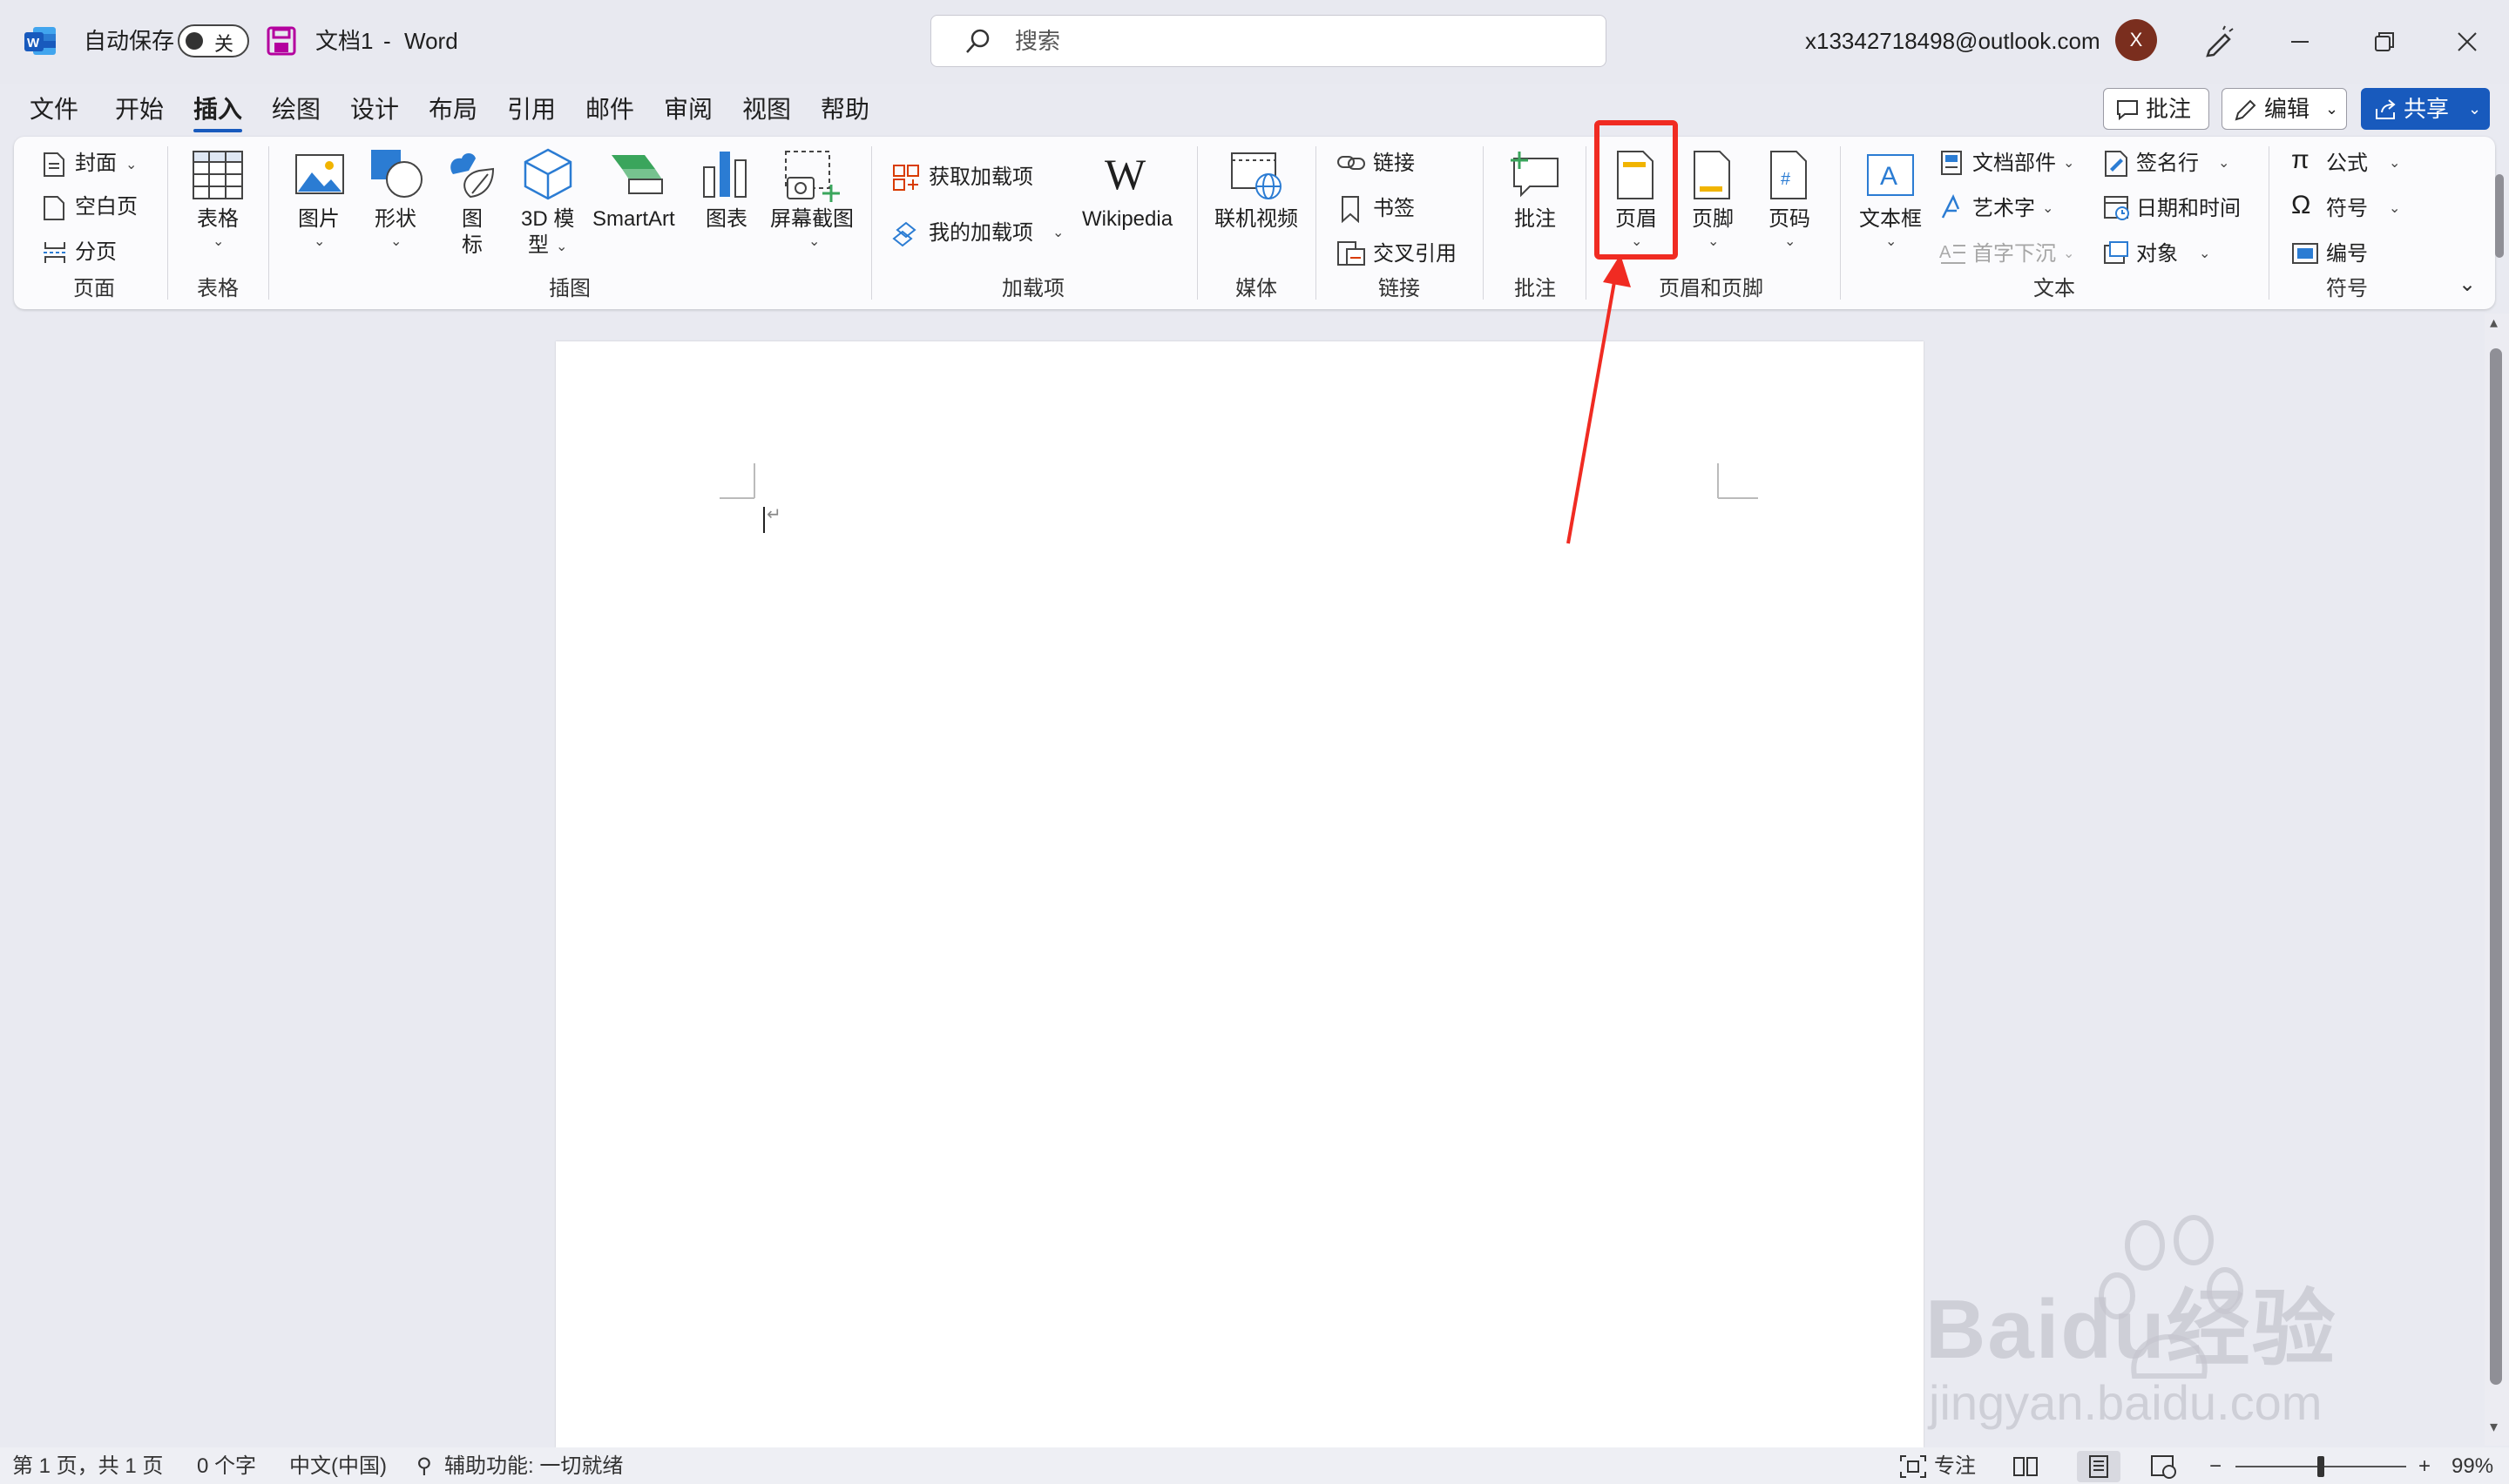  I want to click on print-layout-button, so click(2098, 1466).